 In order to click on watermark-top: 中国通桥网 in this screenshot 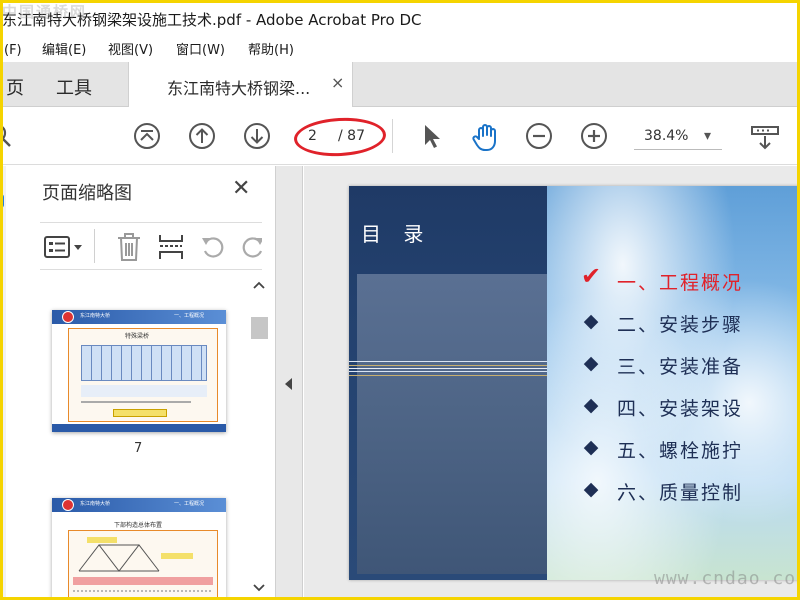, I will do `click(45, 12)`.